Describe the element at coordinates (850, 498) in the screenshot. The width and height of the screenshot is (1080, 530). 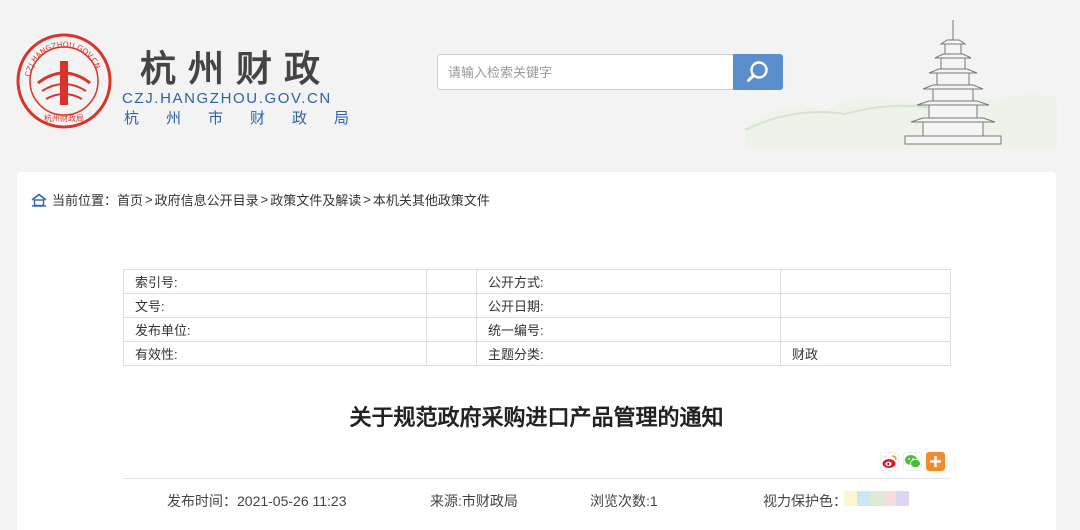
I see `eye-care-swatch-yellow` at that location.